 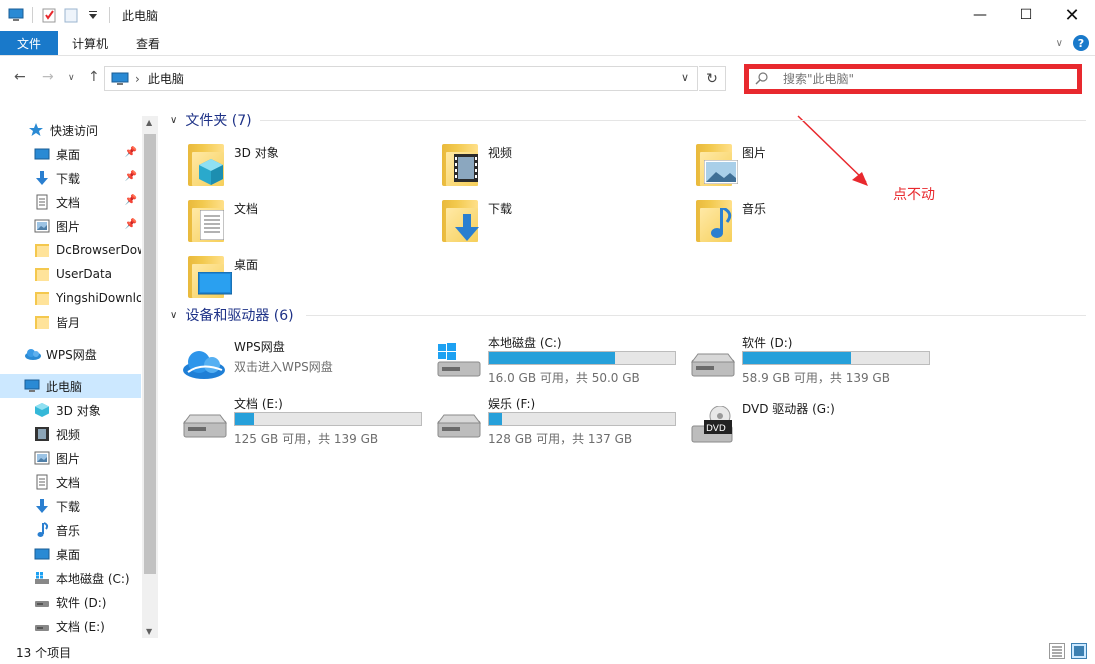 What do you see at coordinates (70, 154) in the screenshot?
I see `sidebar-item-desktop-pinned: 桌面 📌` at bounding box center [70, 154].